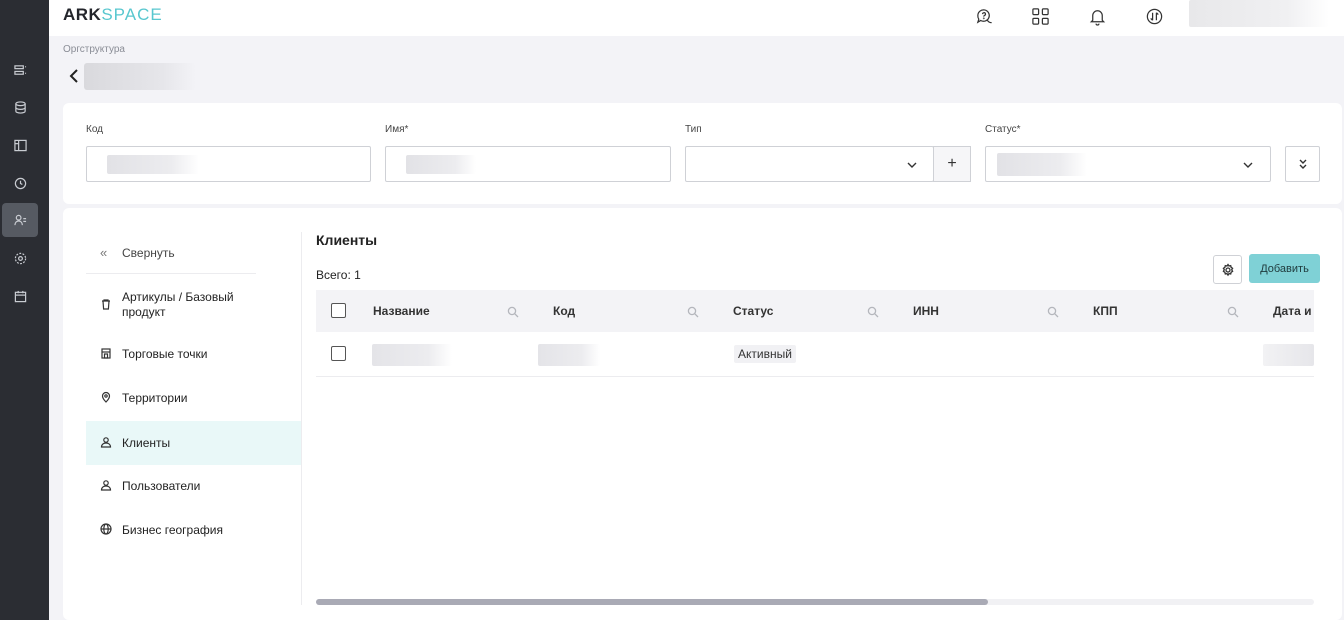 This screenshot has width=1344, height=620. I want to click on name-value-redacted, so click(441, 164).